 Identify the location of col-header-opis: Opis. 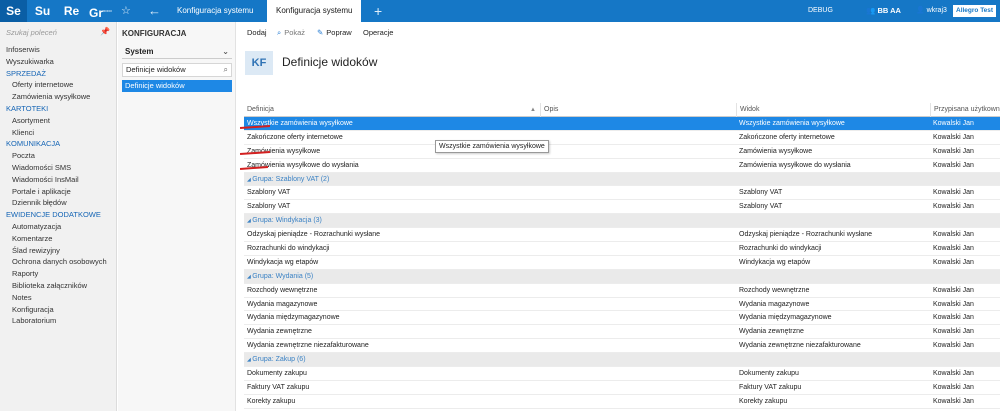
(638, 110).